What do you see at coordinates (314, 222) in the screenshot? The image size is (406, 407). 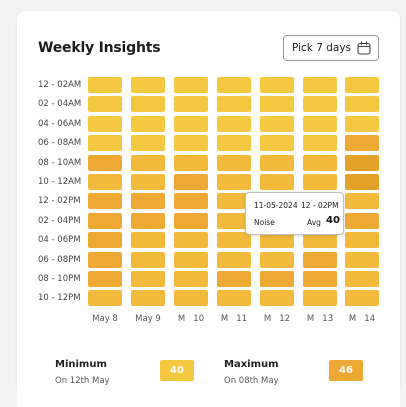 I see `tooltip-avg-label: Avg` at bounding box center [314, 222].